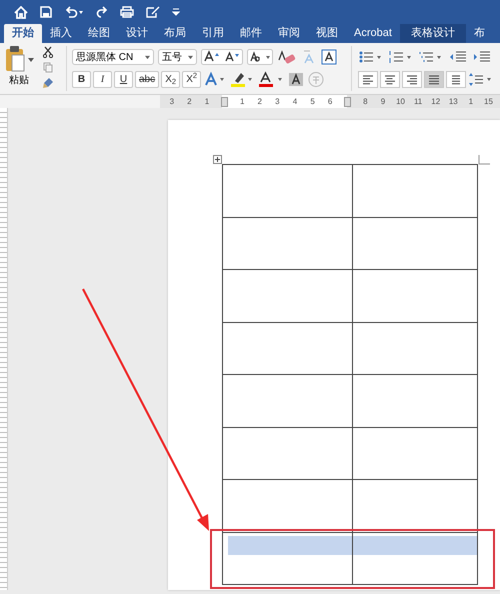  I want to click on character-border-icon, so click(329, 57).